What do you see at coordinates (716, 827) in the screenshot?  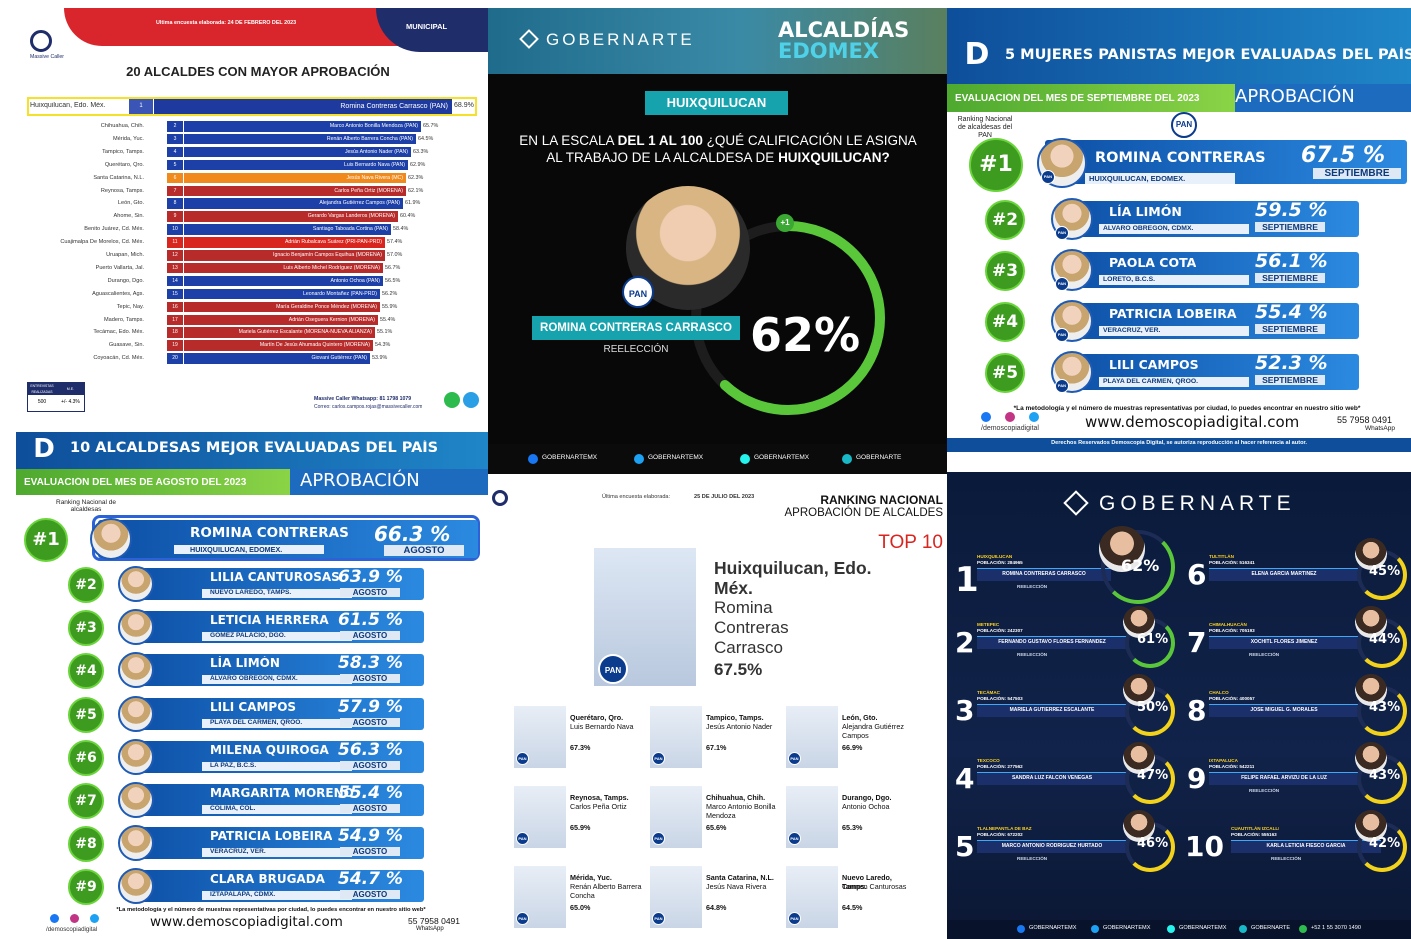 I see `item-pct: 65.6%` at bounding box center [716, 827].